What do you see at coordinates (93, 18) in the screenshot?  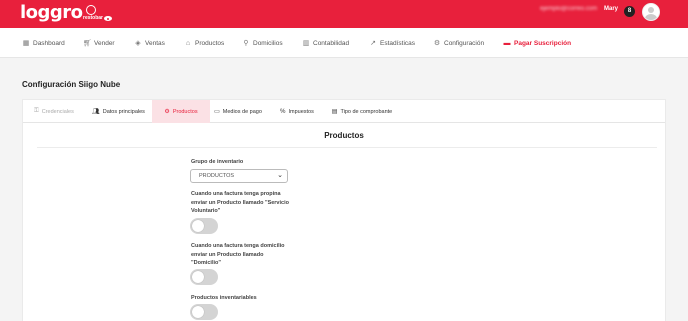 I see `logo-subtext: restobar` at bounding box center [93, 18].